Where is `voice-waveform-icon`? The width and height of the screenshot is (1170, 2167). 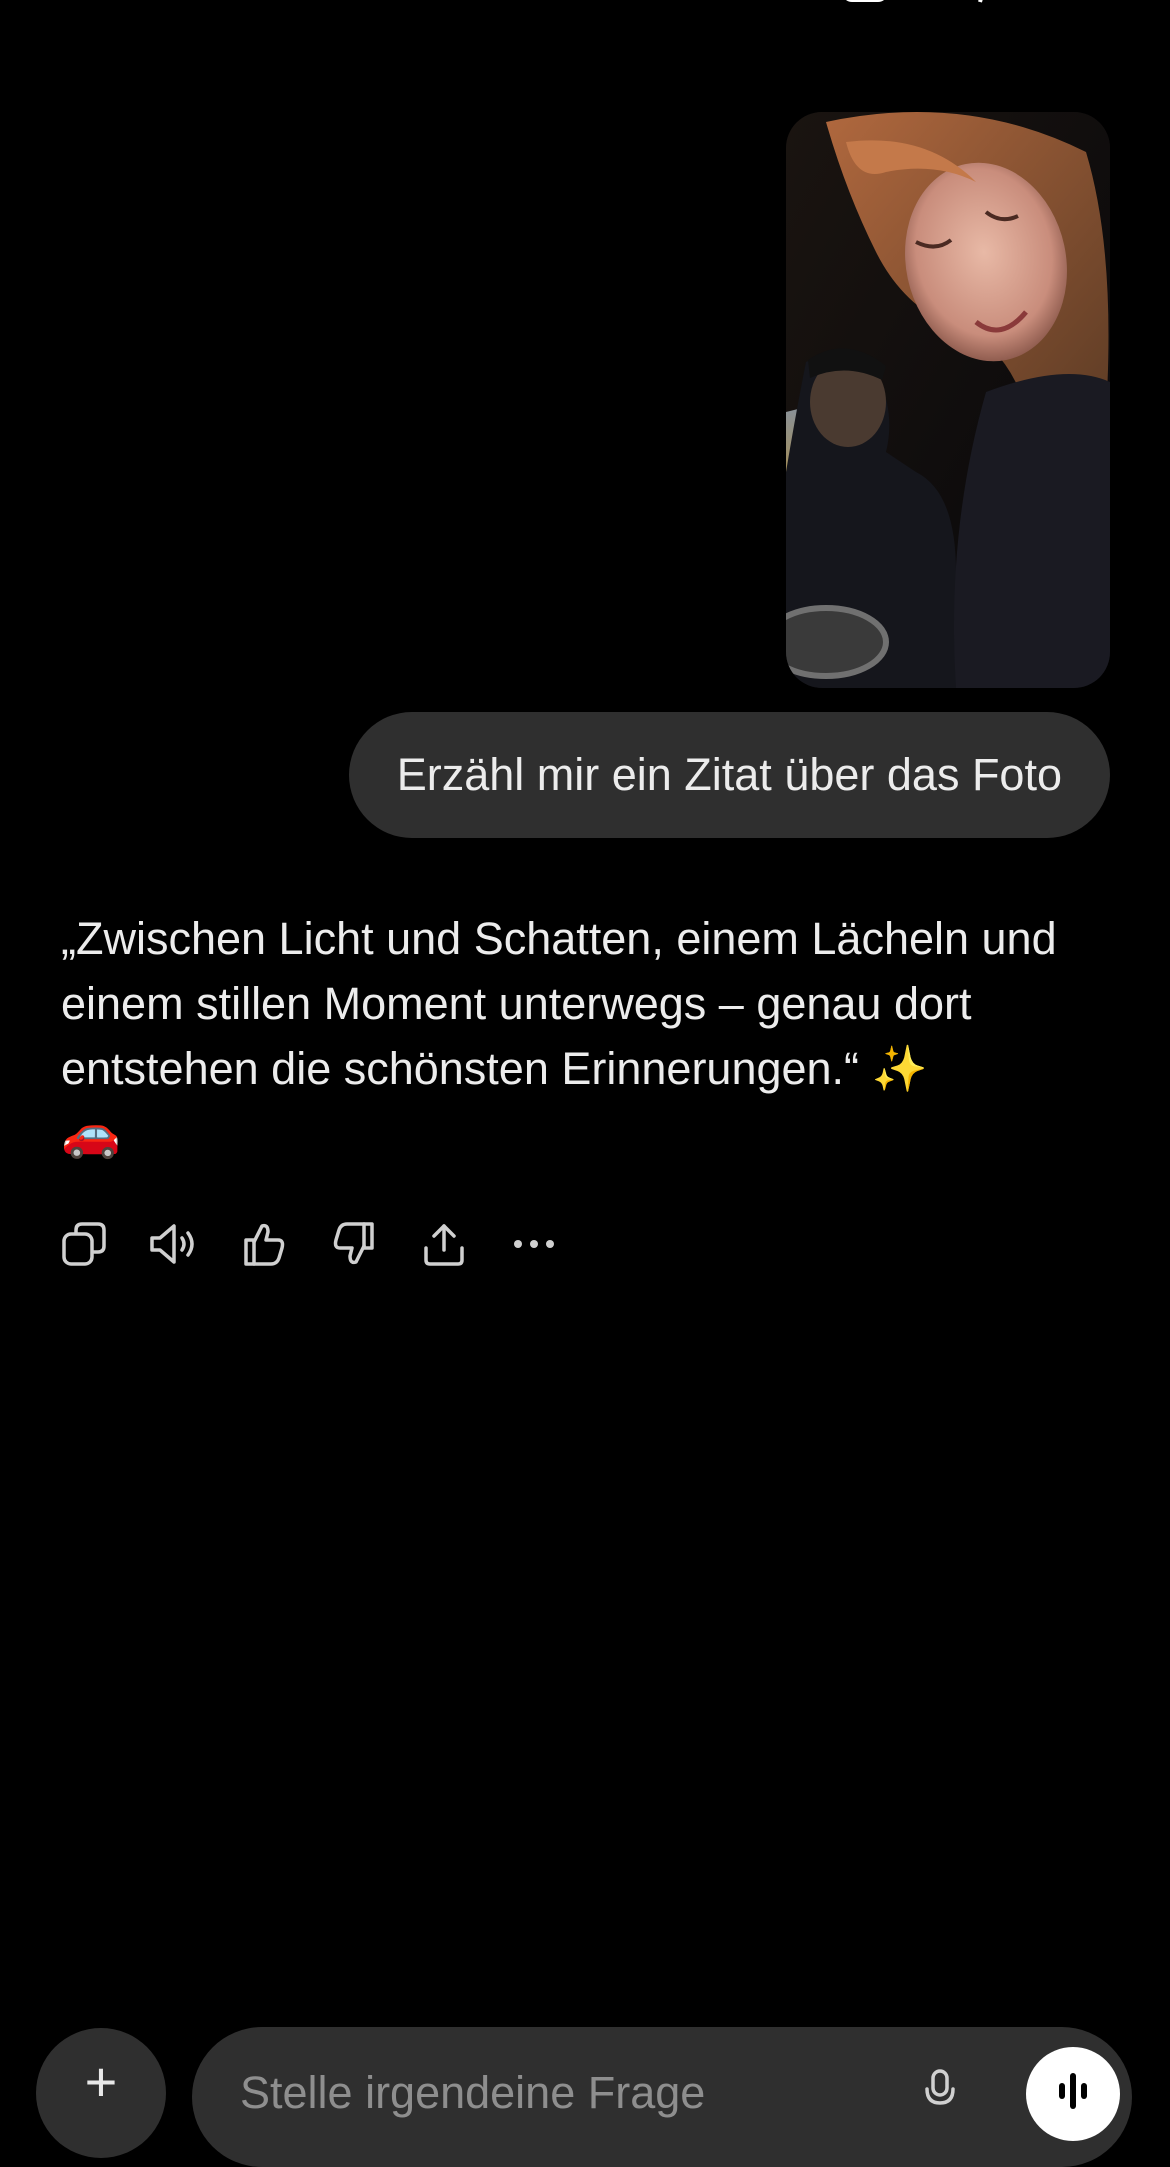 voice-waveform-icon is located at coordinates (1073, 2091).